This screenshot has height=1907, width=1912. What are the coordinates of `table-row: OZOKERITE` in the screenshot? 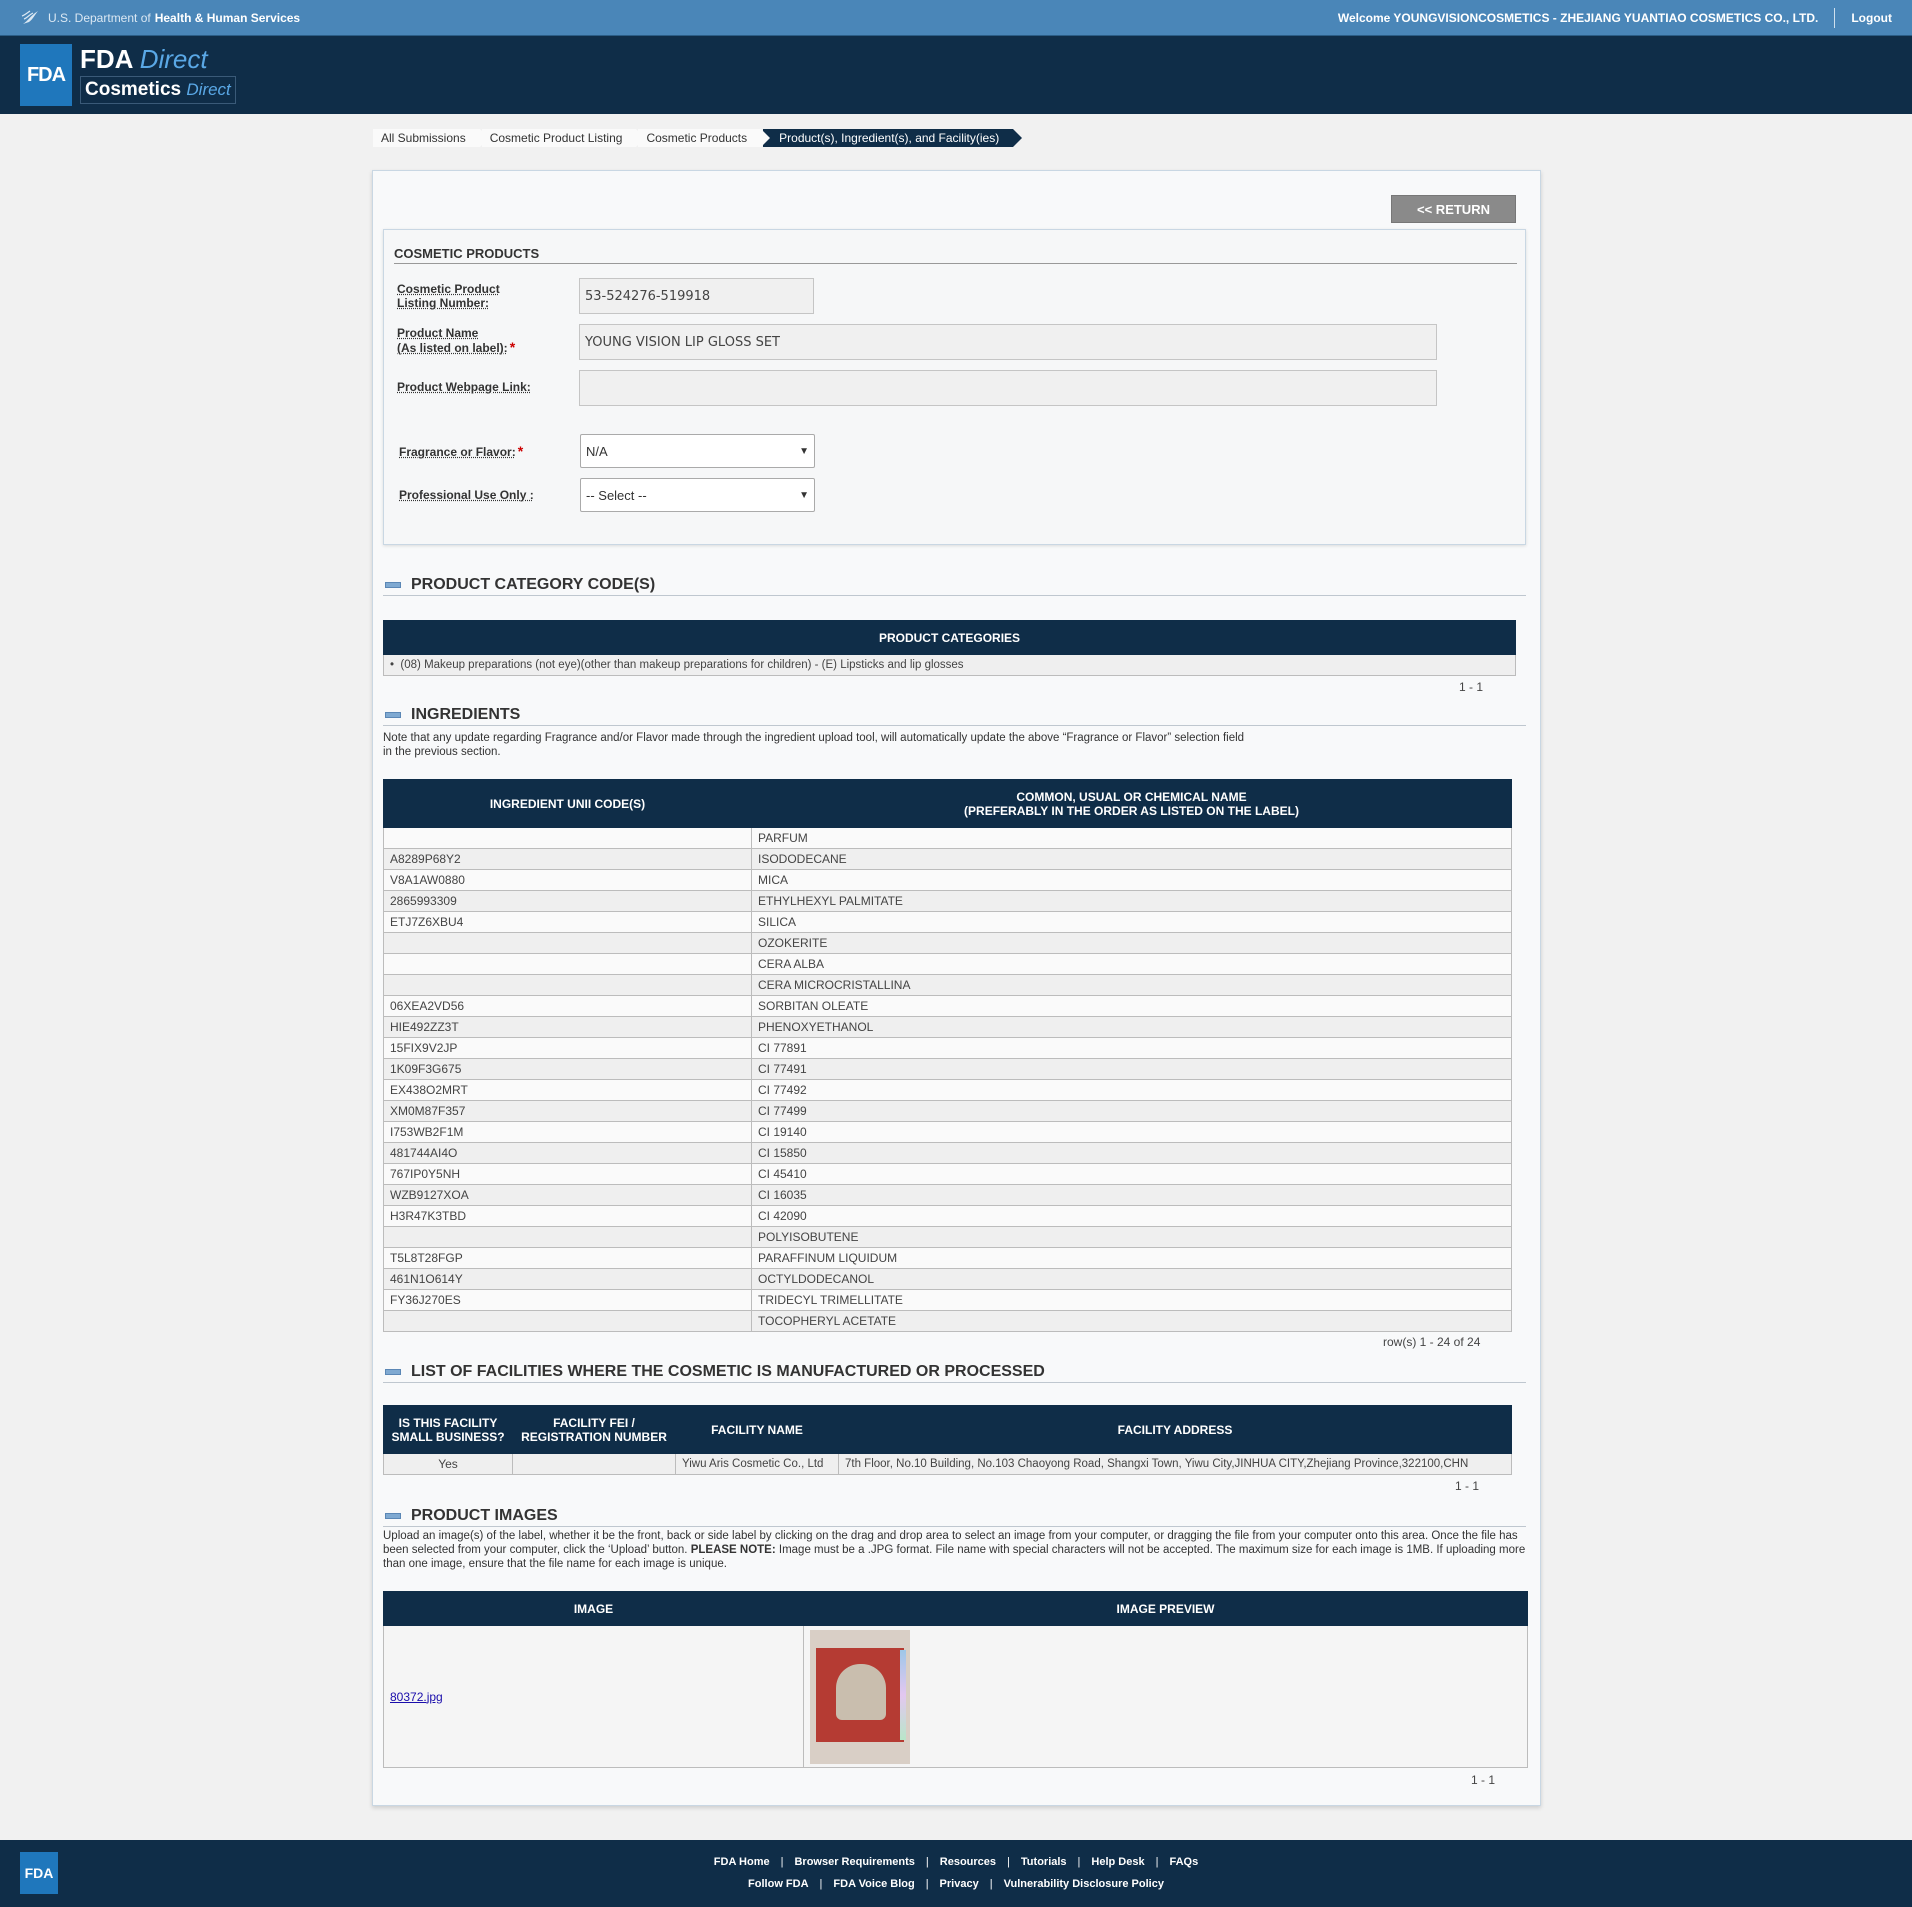 It's located at (947, 943).